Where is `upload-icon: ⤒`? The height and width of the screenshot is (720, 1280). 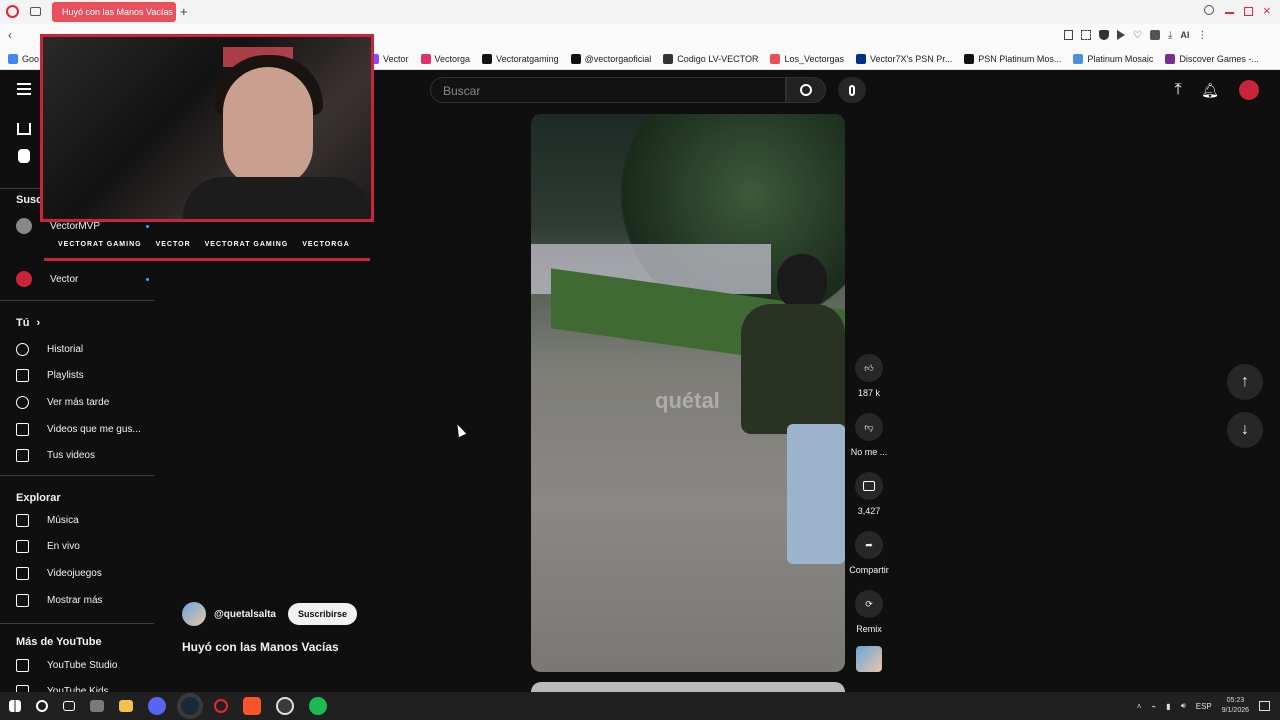 upload-icon: ⤒ is located at coordinates (1178, 90).